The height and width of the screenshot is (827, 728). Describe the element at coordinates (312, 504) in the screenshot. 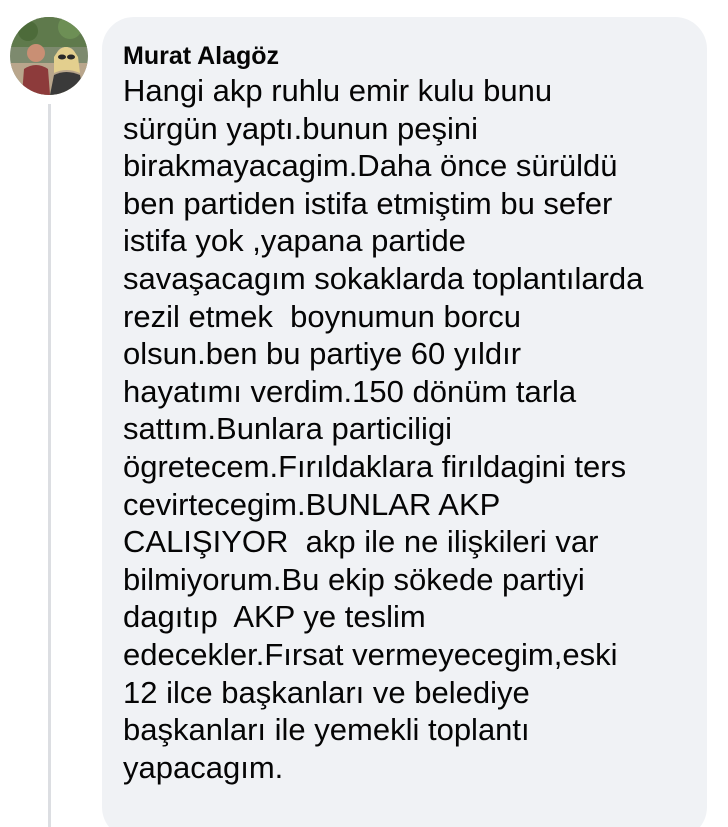

I see `comment-text-line: cevirtecegim.BUNLAR AKP` at that location.